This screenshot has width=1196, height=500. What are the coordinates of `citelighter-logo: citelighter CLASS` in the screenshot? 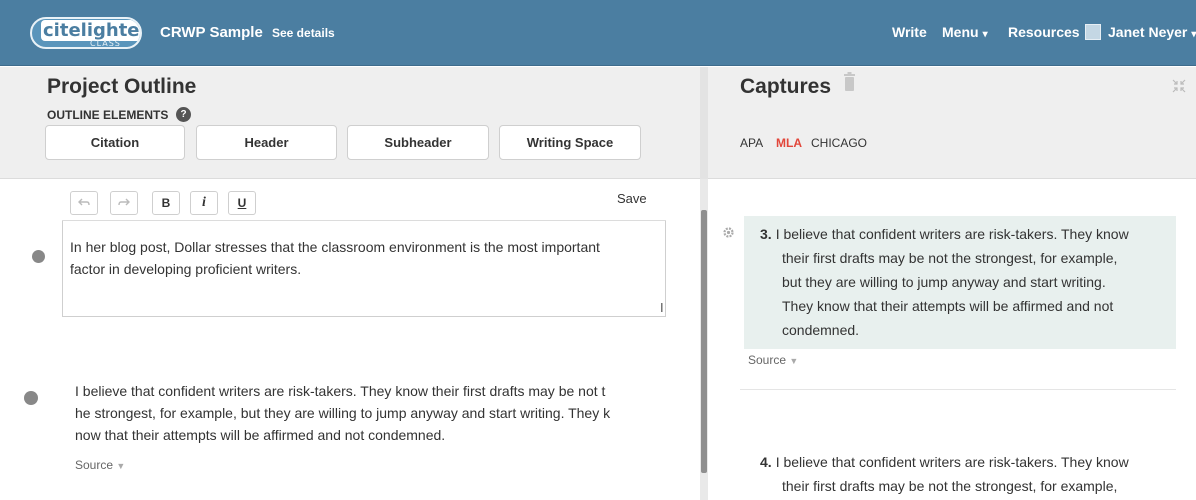 It's located at (86, 33).